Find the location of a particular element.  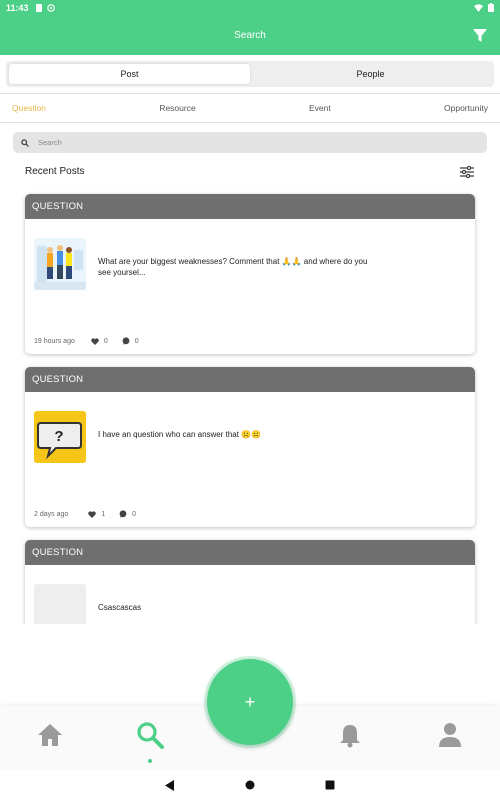

back-icon is located at coordinates (170, 785).